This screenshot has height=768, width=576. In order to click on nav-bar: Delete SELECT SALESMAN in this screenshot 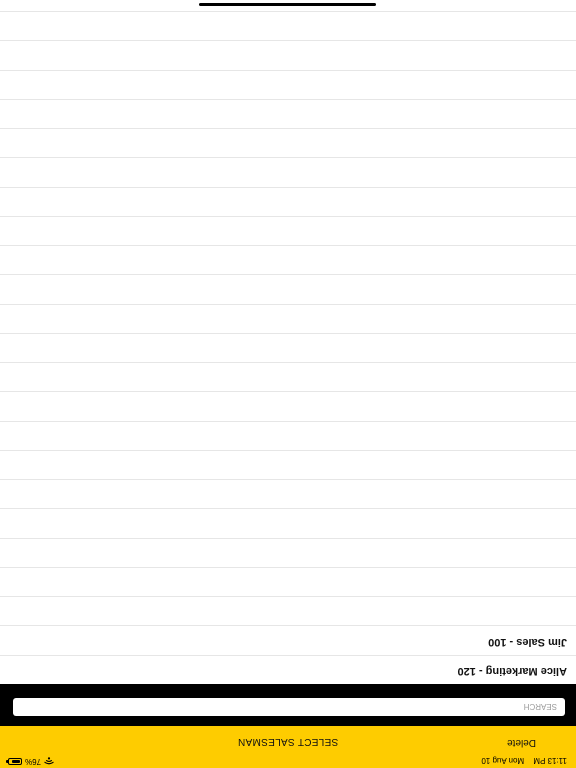, I will do `click(288, 740)`.